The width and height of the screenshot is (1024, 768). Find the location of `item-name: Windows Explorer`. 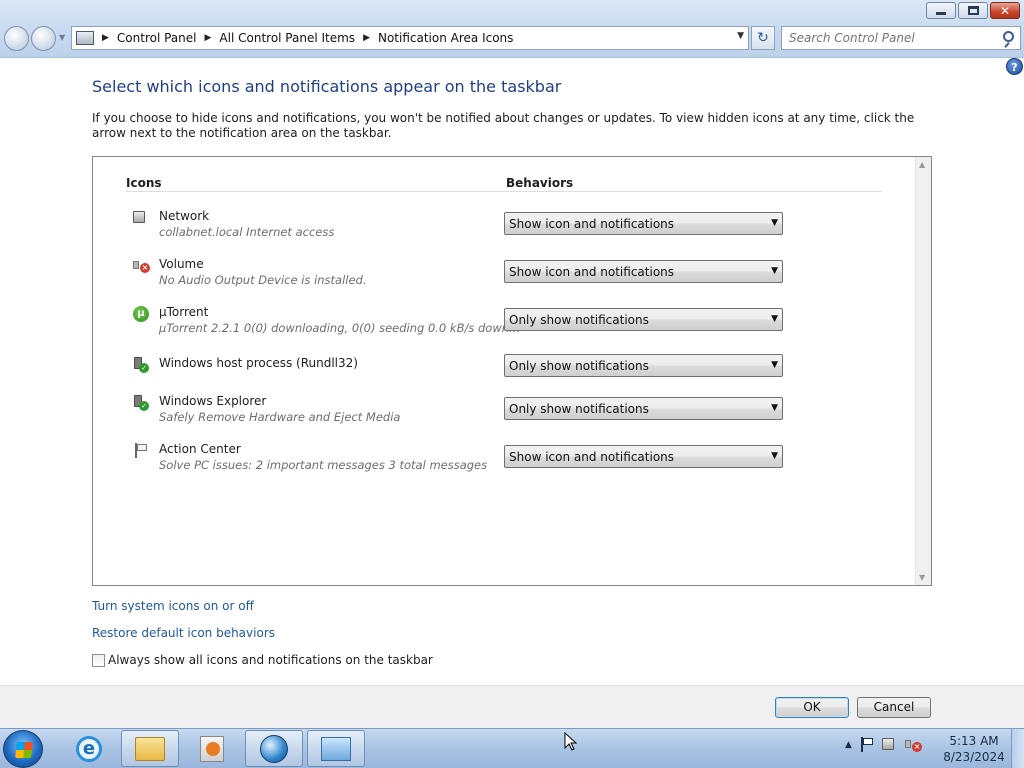

item-name: Windows Explorer is located at coordinates (213, 401).